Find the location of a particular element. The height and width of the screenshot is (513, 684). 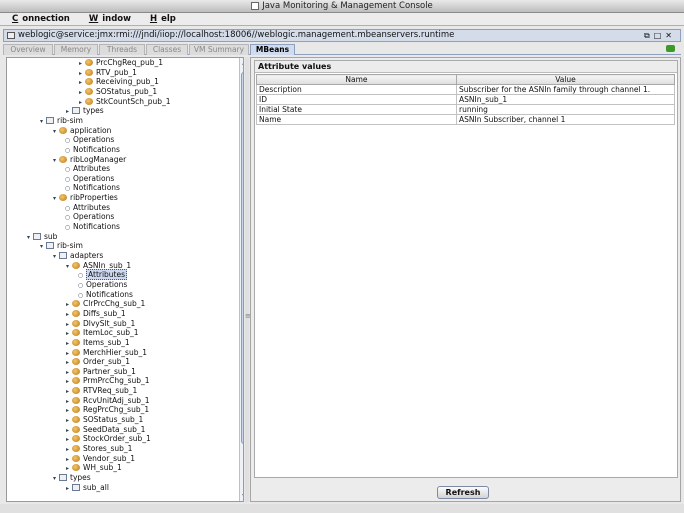

tree-node-label: types is located at coordinates (93, 111).